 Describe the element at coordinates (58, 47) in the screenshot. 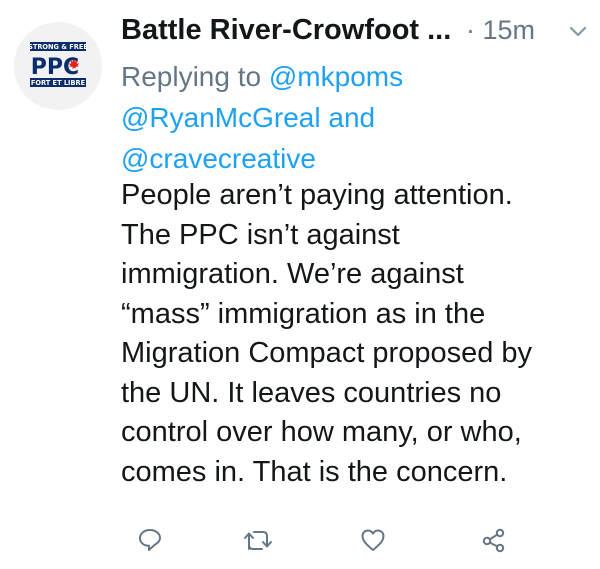

I see `avatar-top-text: STRONG & FREE` at that location.